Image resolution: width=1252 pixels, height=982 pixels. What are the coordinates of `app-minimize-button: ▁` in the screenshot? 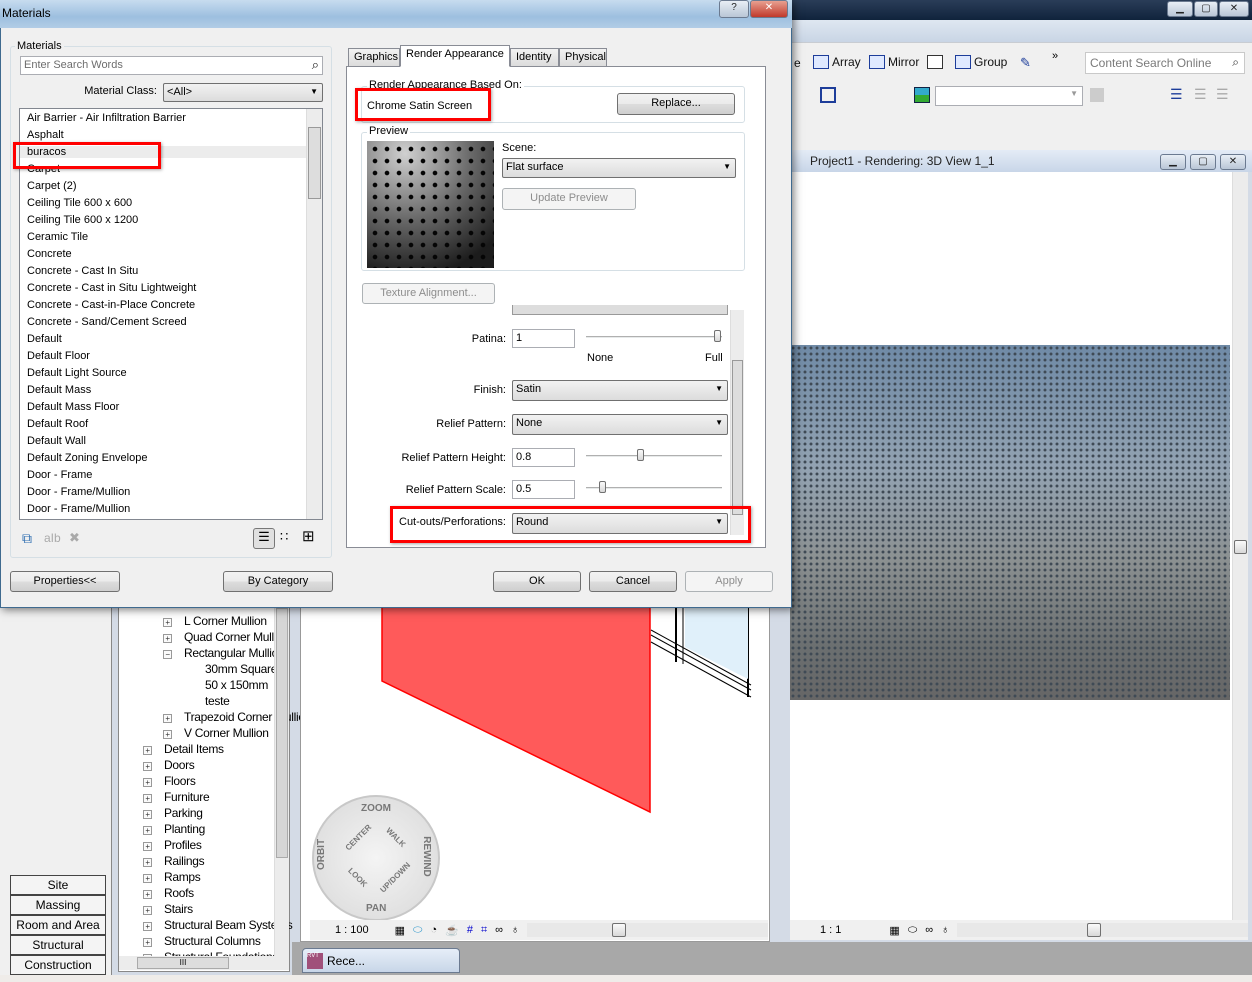 It's located at (1180, 9).